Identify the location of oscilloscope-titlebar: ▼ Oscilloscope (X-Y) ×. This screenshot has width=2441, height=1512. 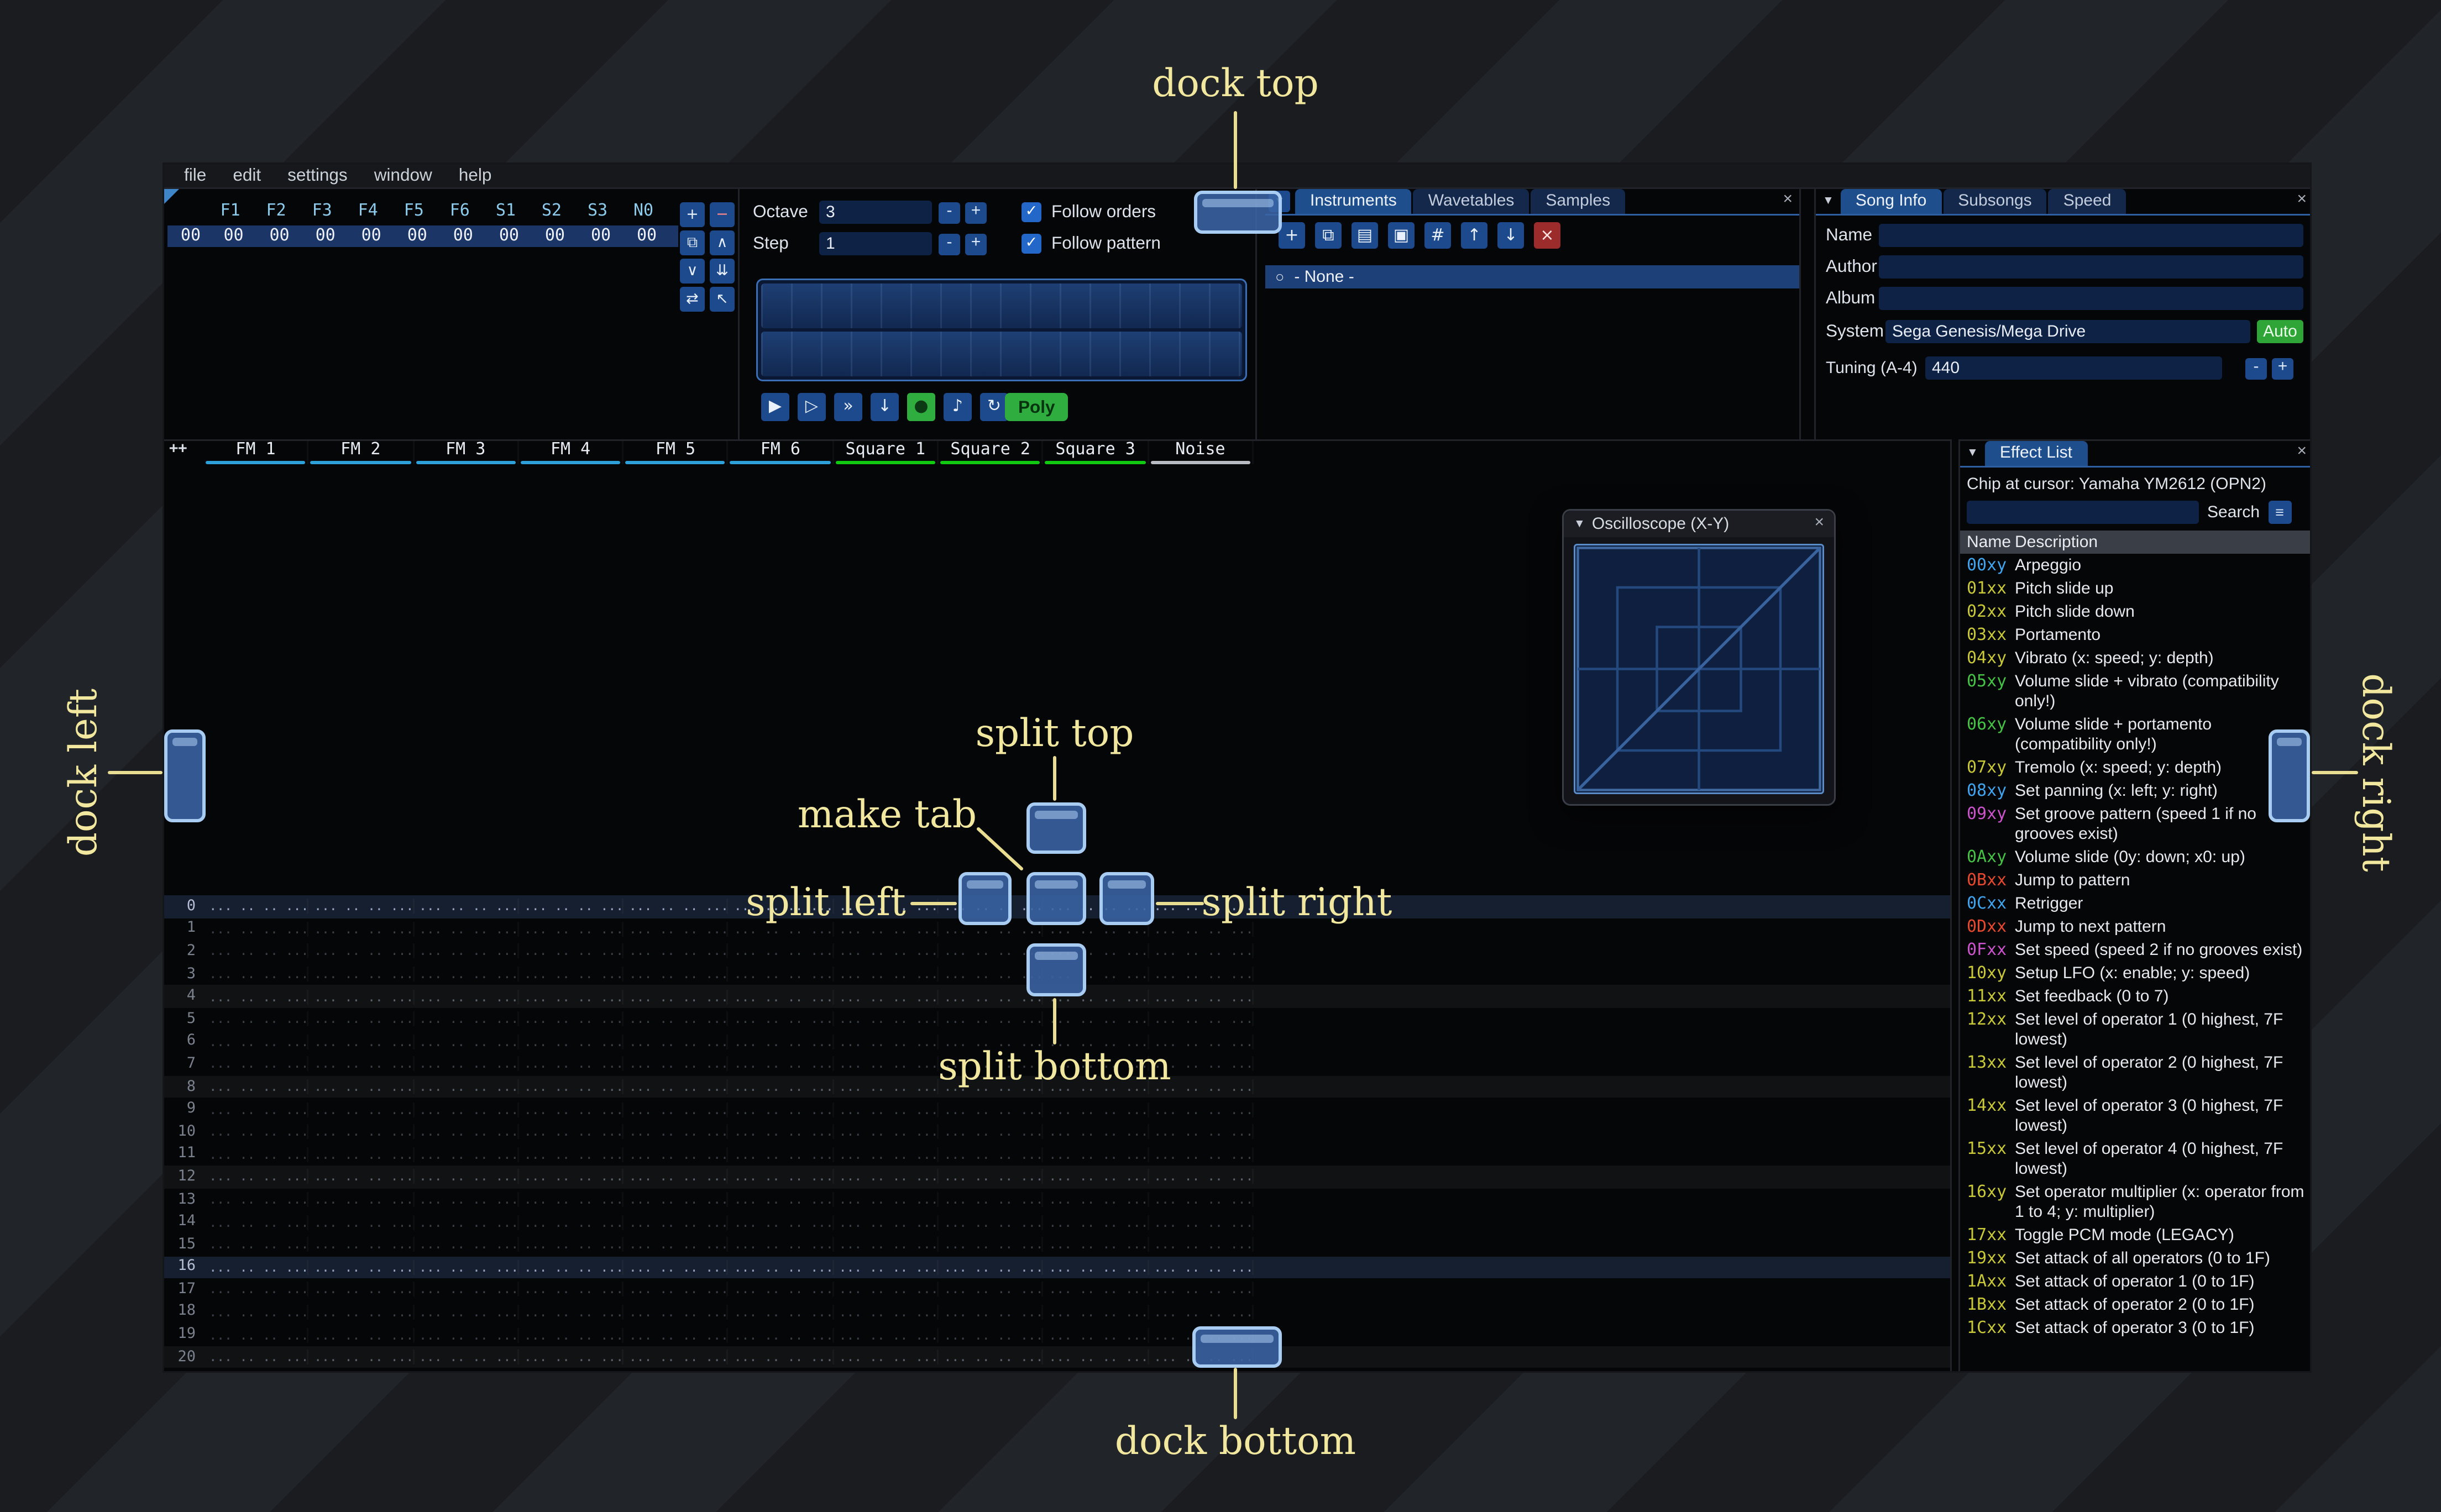
(1699, 524).